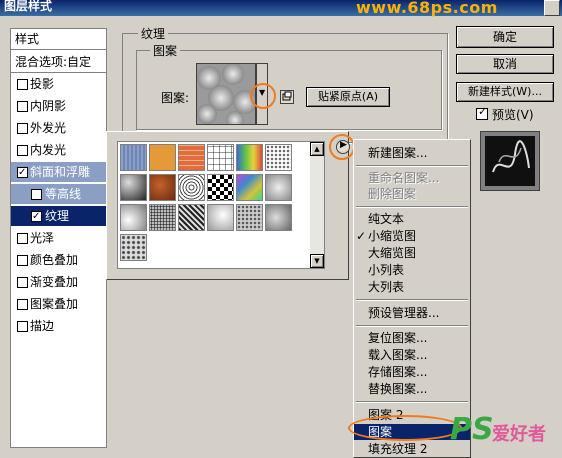 This screenshot has height=458, width=562. I want to click on preview-label: 预览(V), so click(513, 115).